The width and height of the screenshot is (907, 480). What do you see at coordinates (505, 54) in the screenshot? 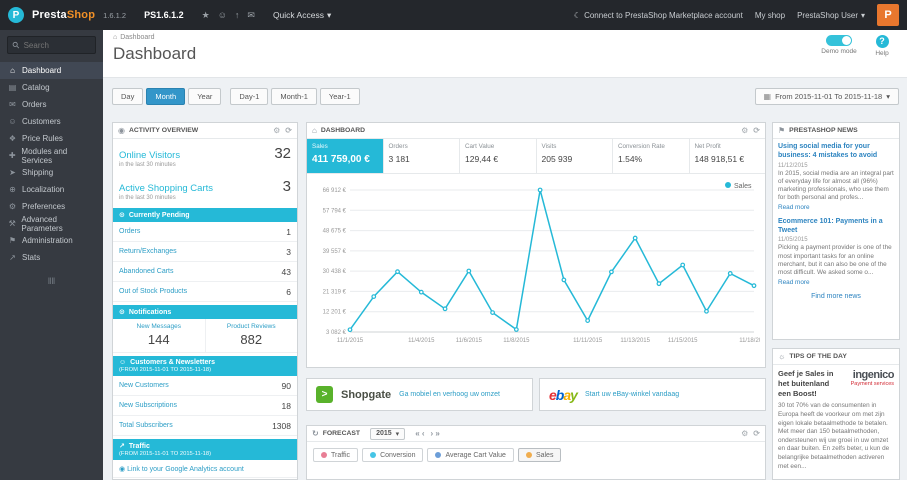
I see `page-header: ⌂ Dashboard Dashboard Demo mode ? Help` at bounding box center [505, 54].